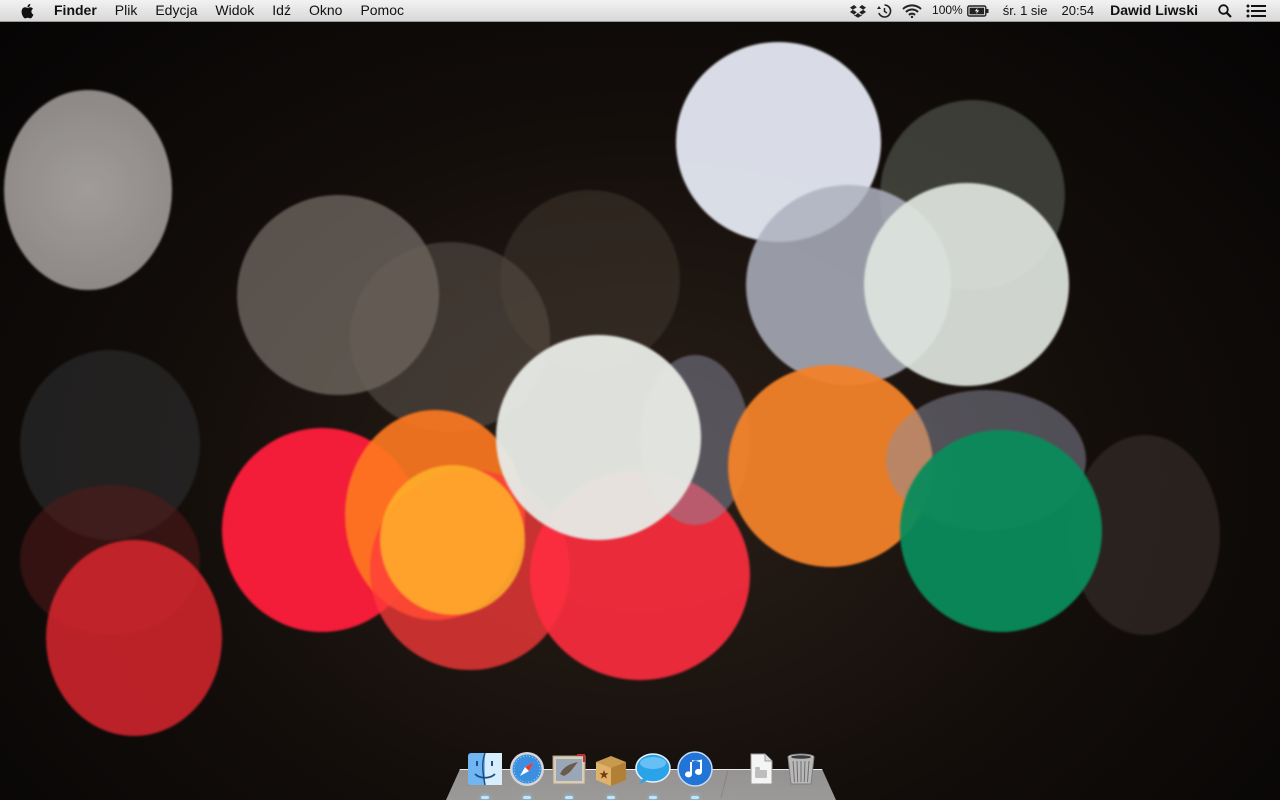  I want to click on document-stack-icon, so click(761, 769).